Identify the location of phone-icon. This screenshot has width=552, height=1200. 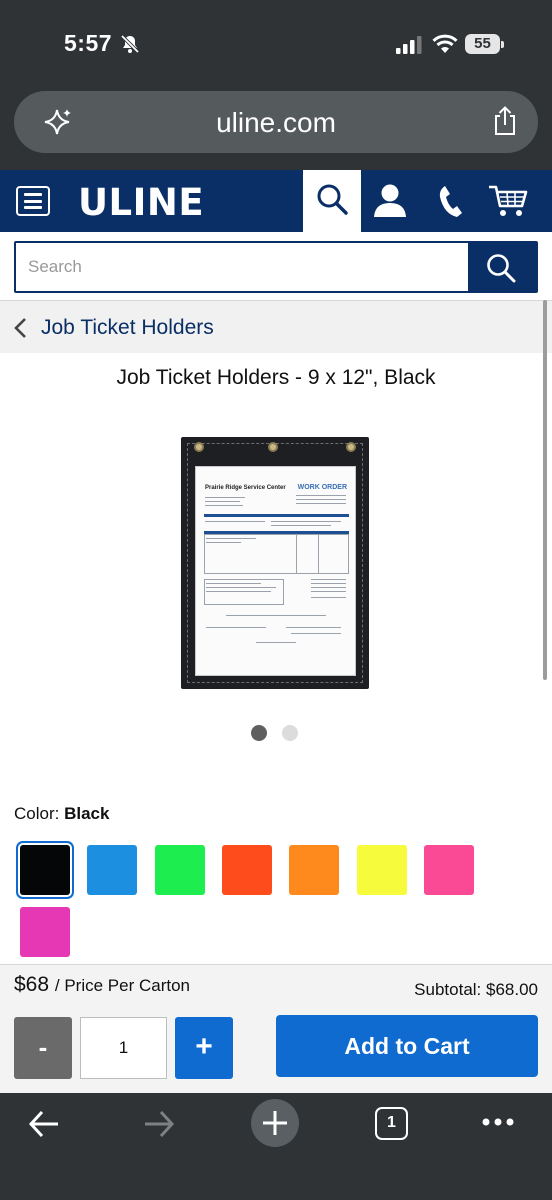
(449, 201).